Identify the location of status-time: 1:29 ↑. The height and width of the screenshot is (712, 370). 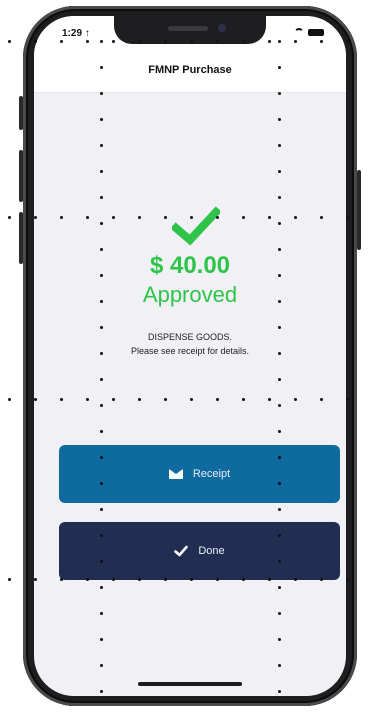
(76, 33).